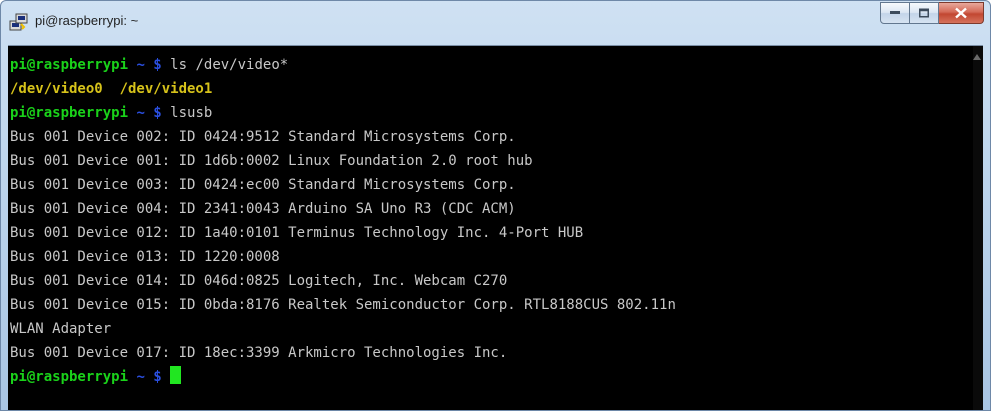  What do you see at coordinates (56, 89) in the screenshot?
I see `directory-entry: /dev/video0` at bounding box center [56, 89].